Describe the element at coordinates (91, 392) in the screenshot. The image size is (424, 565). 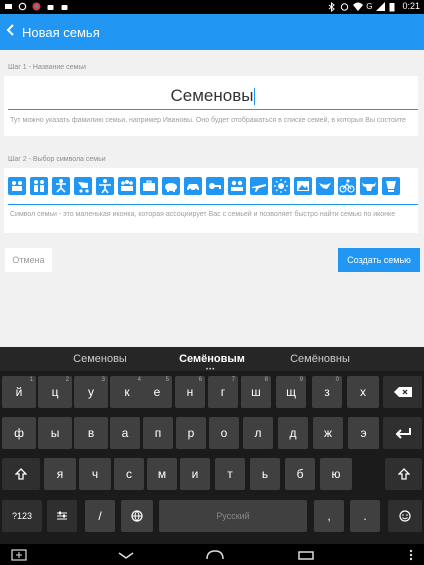
I see `key-у: 3у` at that location.